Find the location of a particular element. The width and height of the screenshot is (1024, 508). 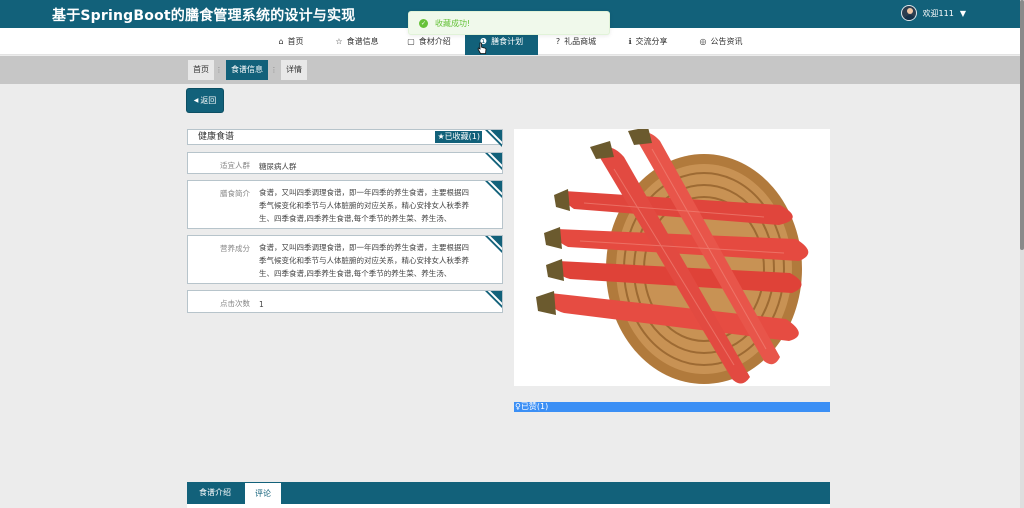

site-title: 基于SpringBoot的膳食管理系统的设计与实现 is located at coordinates (204, 16).